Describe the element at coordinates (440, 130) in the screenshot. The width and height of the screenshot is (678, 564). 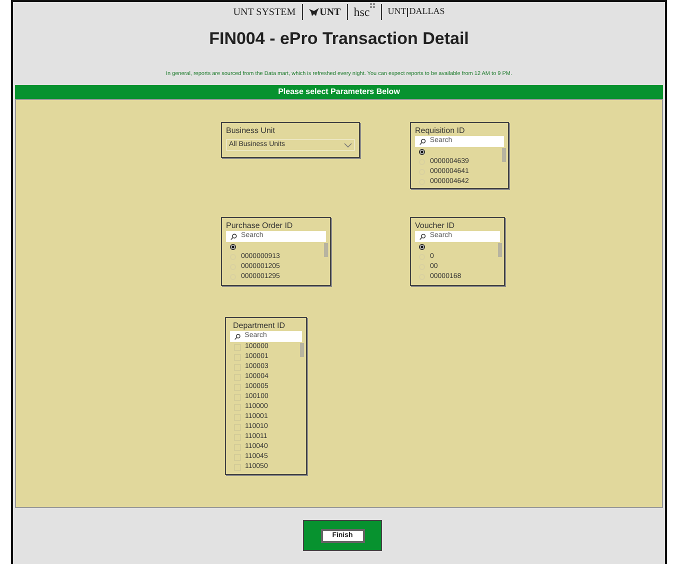
I see `slicer-title: Requisition ID` at that location.